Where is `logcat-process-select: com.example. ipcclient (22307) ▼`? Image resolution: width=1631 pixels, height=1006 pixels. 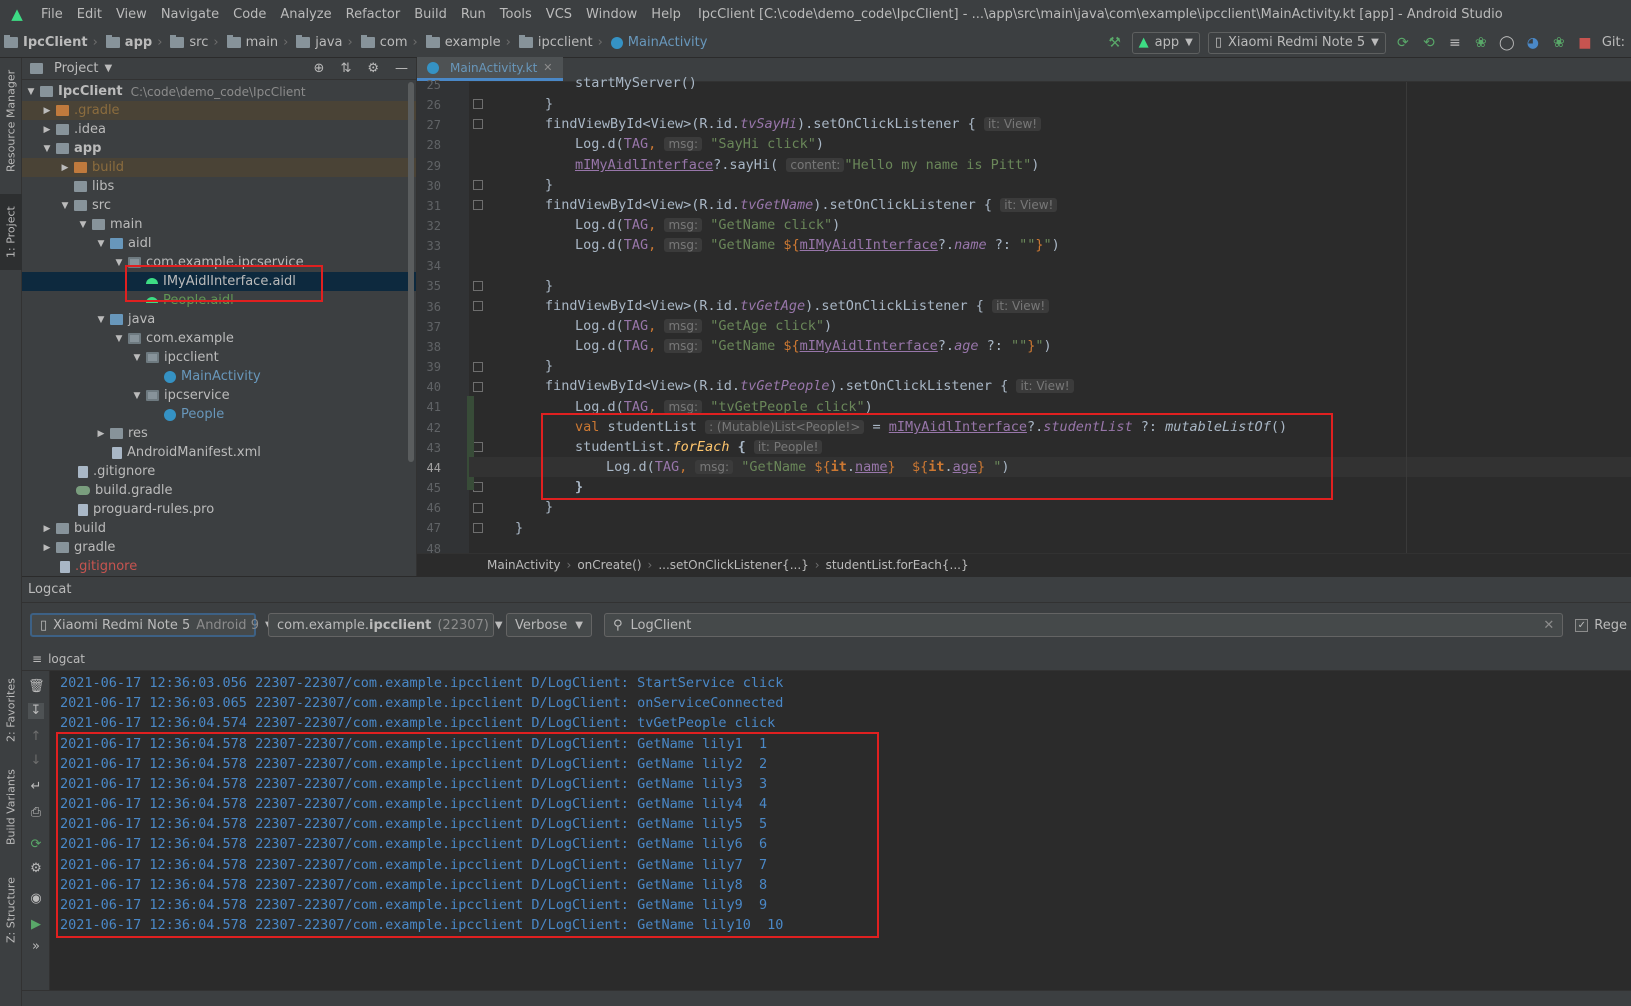
logcat-process-select: com.example. ipcclient (22307) ▼ is located at coordinates (385, 625).